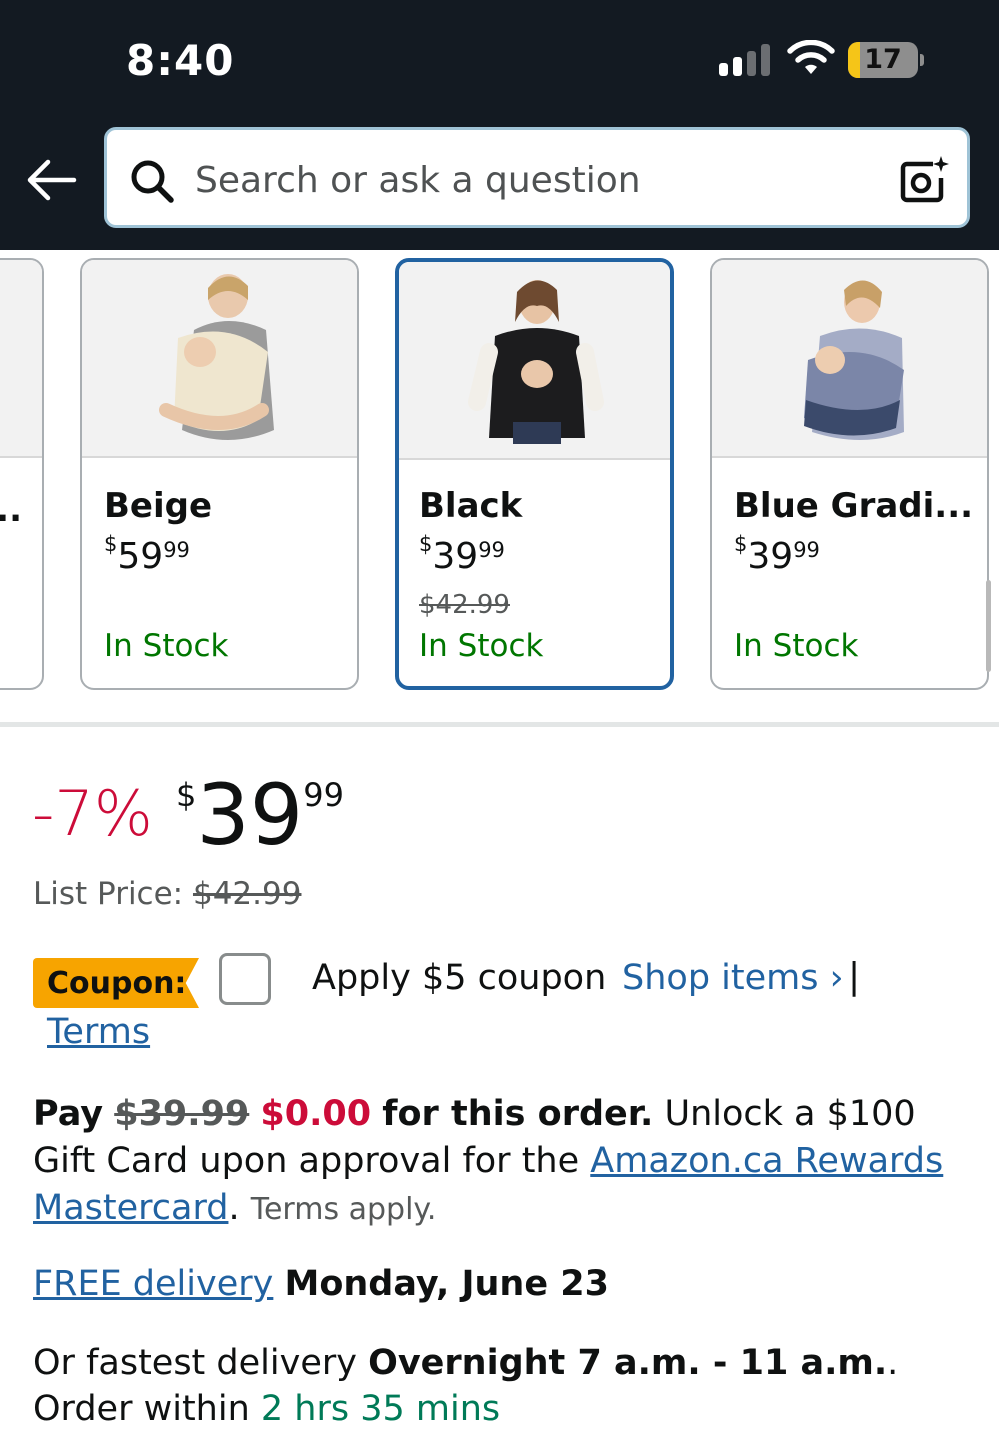 This screenshot has width=999, height=1440. Describe the element at coordinates (849, 474) in the screenshot. I see `variant-card-blue-gradient: Blue Gradi... $3999 In Stock` at that location.